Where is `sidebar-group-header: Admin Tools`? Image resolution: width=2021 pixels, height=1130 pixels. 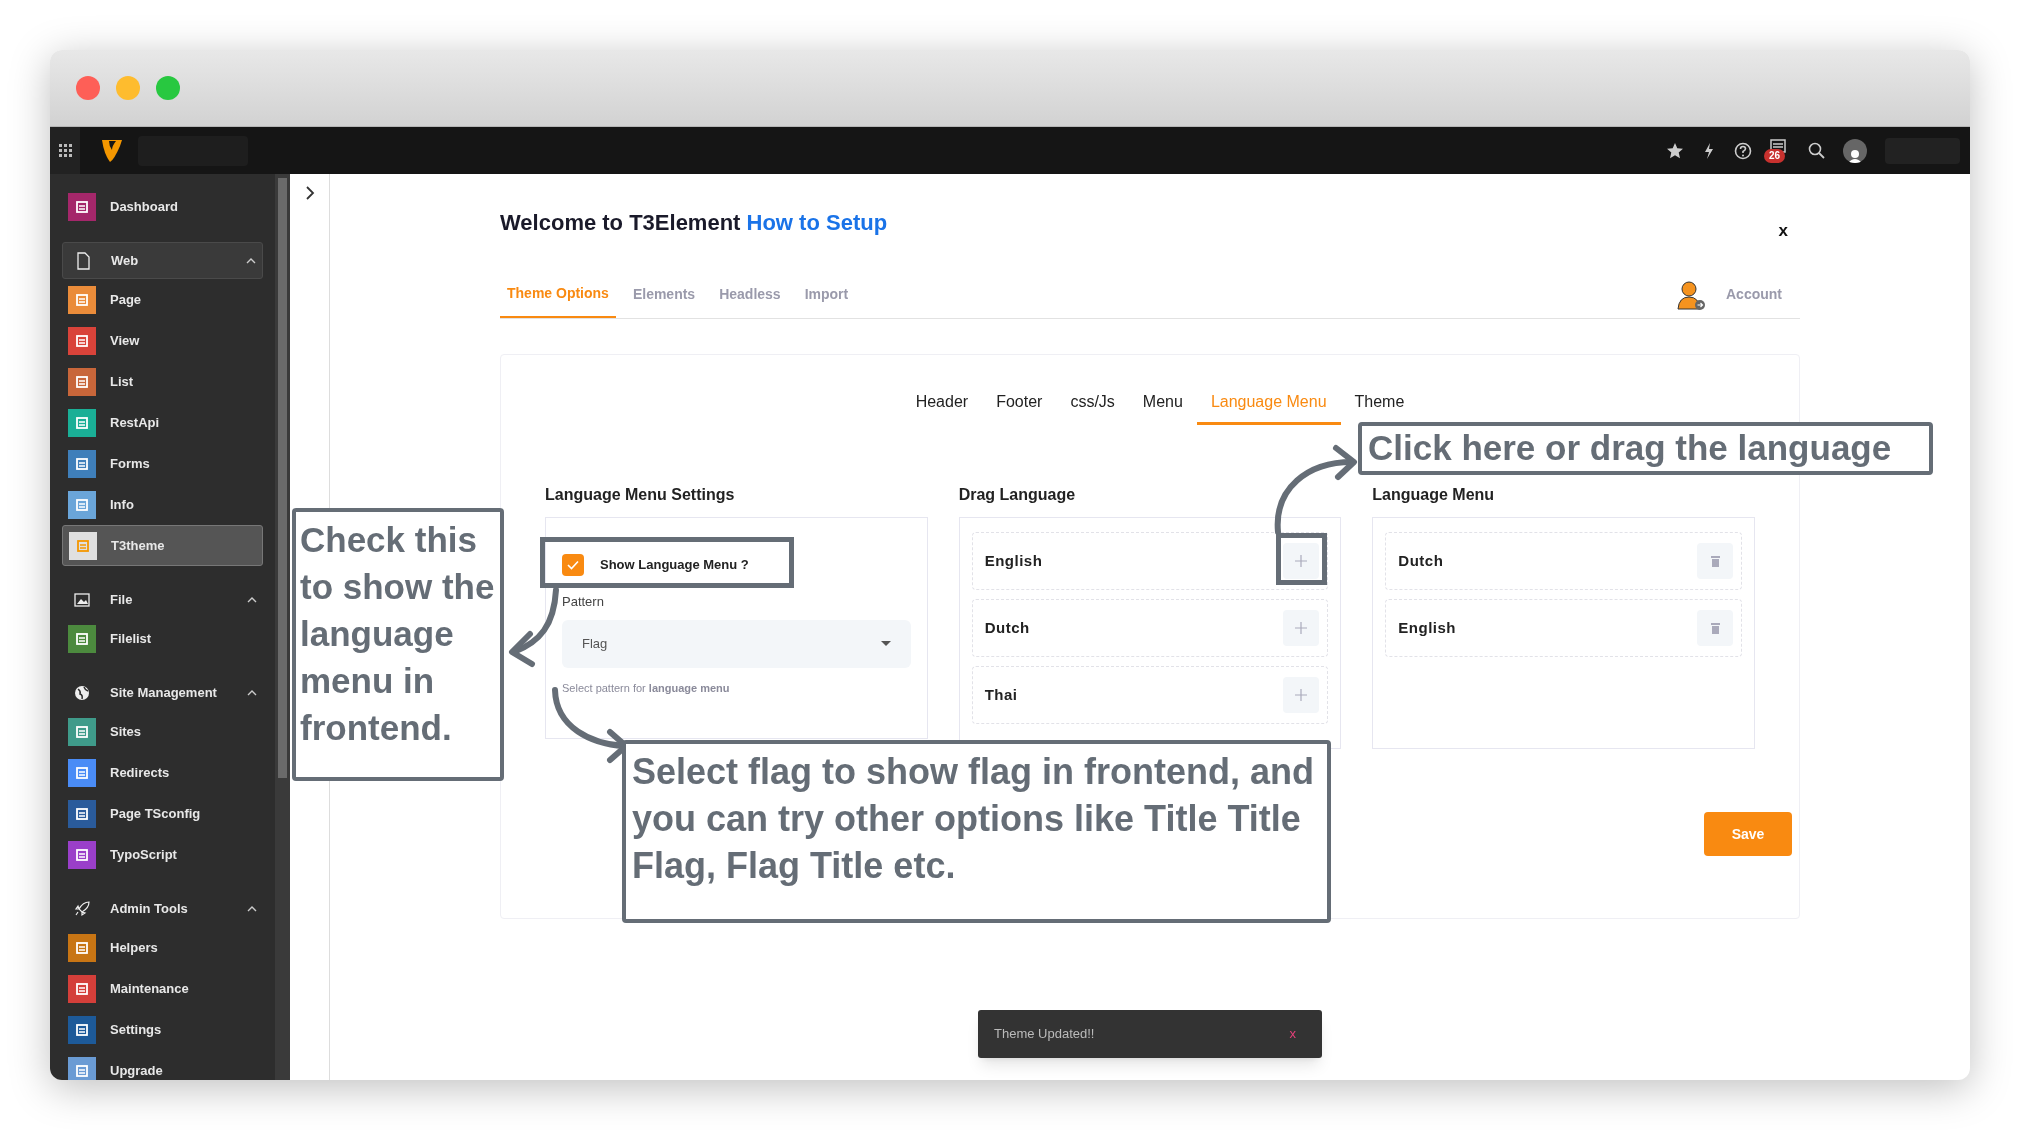 sidebar-group-header: Admin Tools is located at coordinates (162, 908).